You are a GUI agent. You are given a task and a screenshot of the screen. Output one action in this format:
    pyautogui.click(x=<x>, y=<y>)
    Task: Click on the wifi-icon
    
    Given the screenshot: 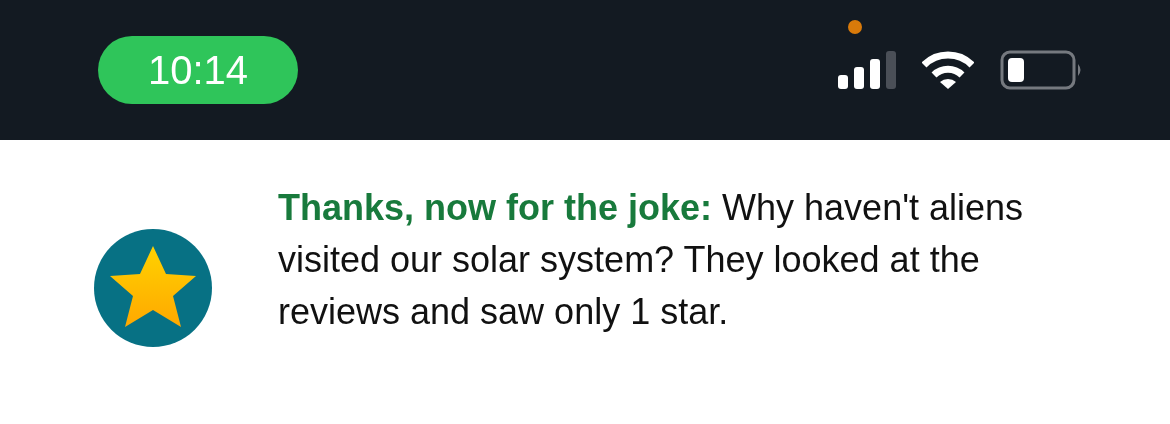 What is the action you would take?
    pyautogui.click(x=948, y=70)
    